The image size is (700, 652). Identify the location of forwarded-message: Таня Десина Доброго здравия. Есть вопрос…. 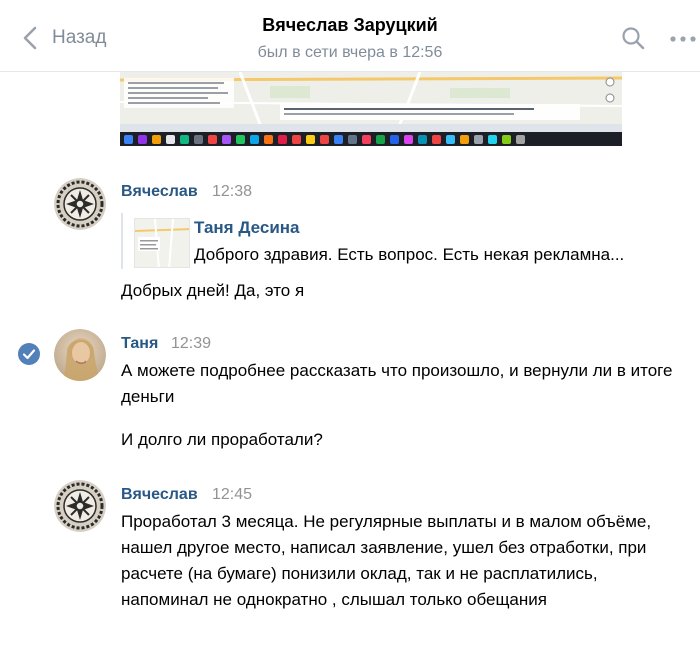
(401, 241).